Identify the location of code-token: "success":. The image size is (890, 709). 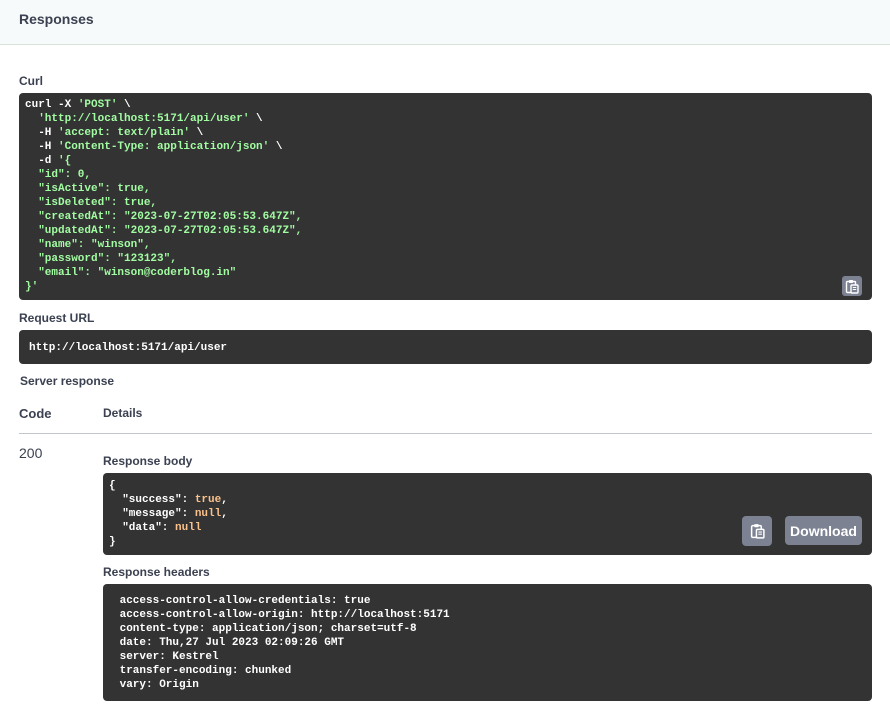
(152, 500).